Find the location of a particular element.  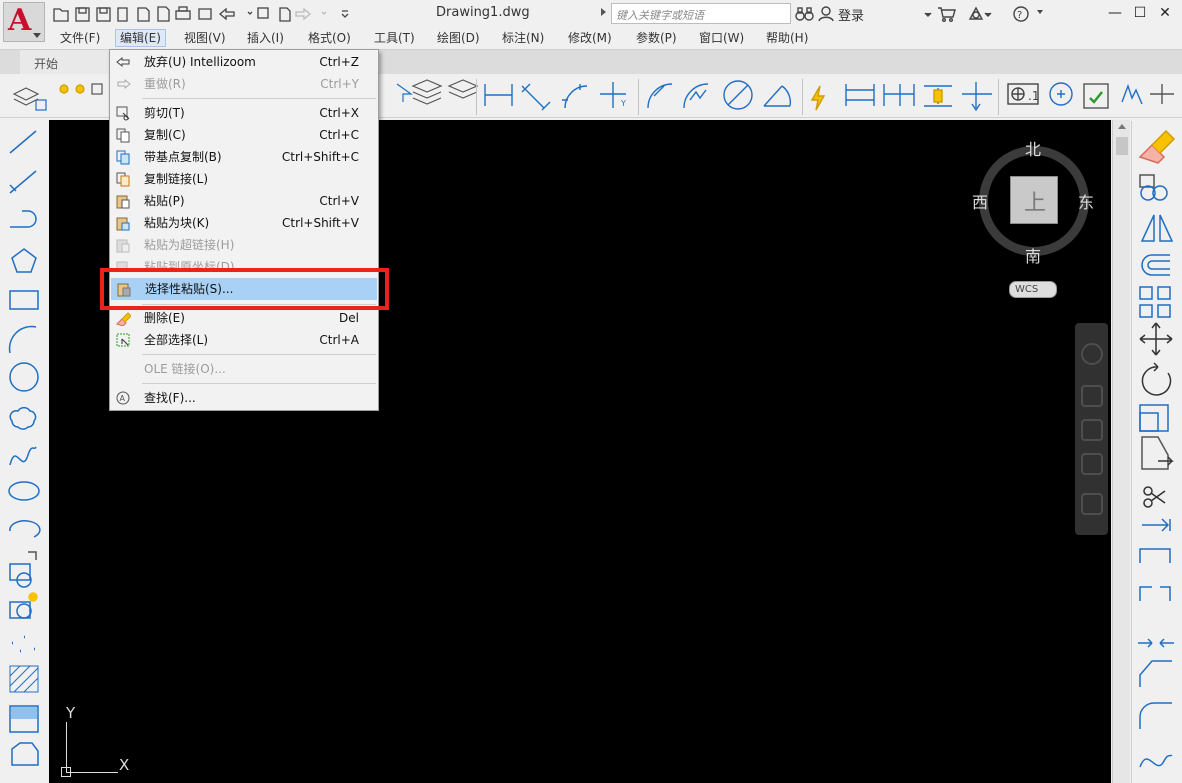

compass-south: 南 is located at coordinates (1033, 255).